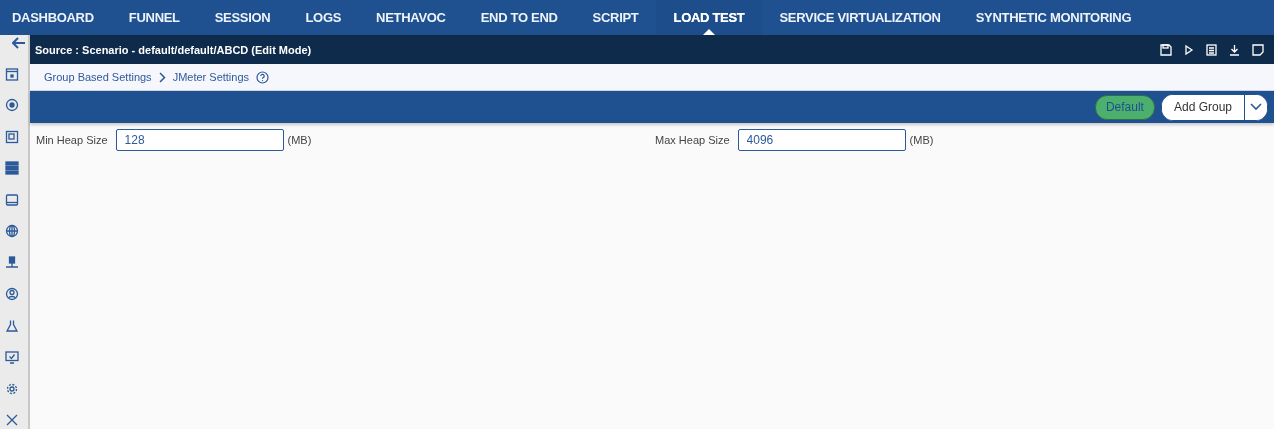 This screenshot has width=1274, height=429. What do you see at coordinates (199, 140) in the screenshot?
I see `heap-size-field: 128` at bounding box center [199, 140].